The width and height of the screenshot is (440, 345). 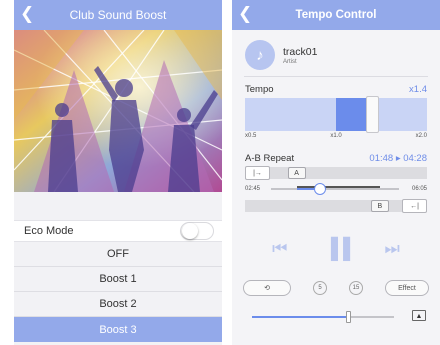 I want to click on navigation-bar: ❮ Club Sound Boost, so click(x=118, y=15).